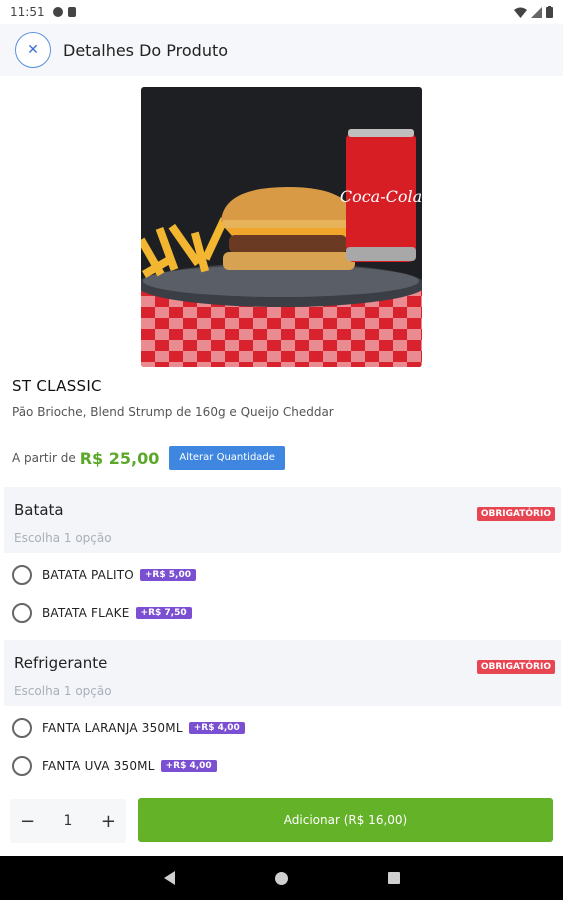 The height and width of the screenshot is (900, 563). Describe the element at coordinates (146, 50) in the screenshot. I see `page-title: Detalhes Do Produto` at that location.